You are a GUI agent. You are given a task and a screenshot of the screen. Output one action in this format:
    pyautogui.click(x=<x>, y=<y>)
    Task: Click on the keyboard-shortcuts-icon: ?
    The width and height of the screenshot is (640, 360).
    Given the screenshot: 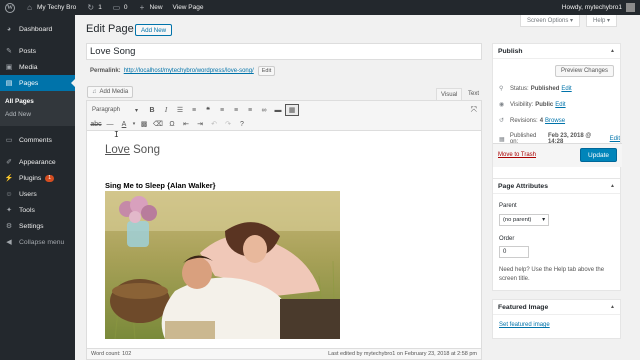 What is the action you would take?
    pyautogui.click(x=242, y=124)
    